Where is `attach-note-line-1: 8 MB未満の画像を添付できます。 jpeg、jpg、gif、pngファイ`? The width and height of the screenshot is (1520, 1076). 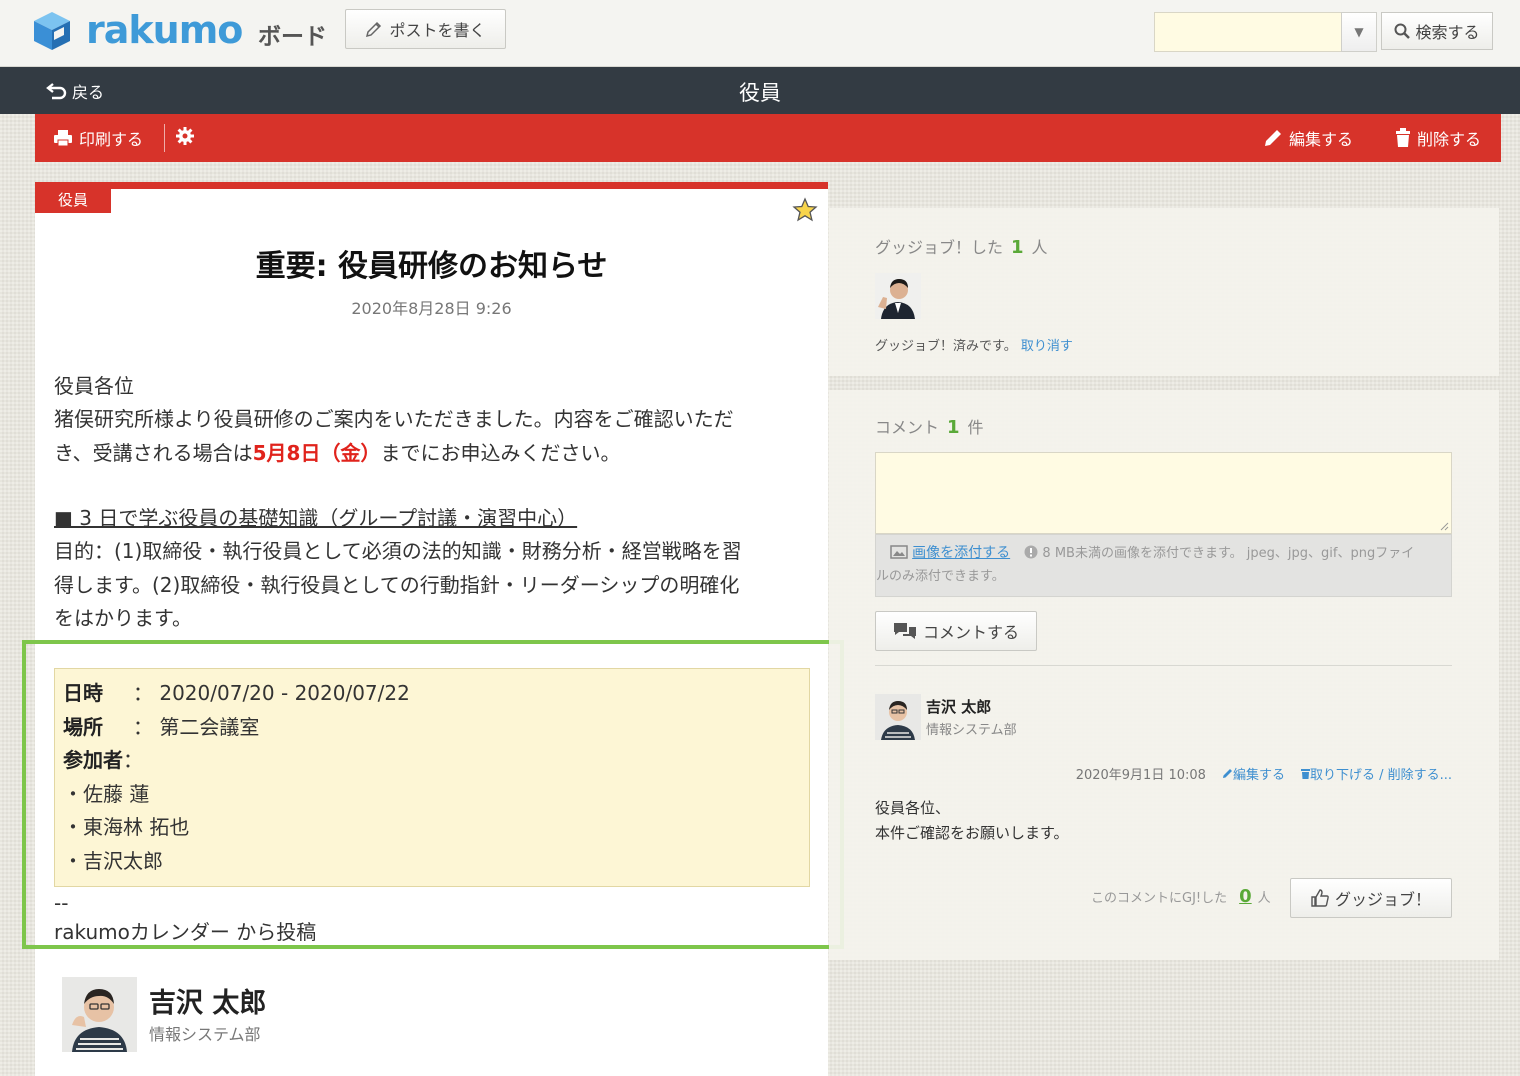
attach-note-line-1: 8 MB未満の画像を添付できます。 jpeg、jpg、gif、pngファイ is located at coordinates (1228, 553).